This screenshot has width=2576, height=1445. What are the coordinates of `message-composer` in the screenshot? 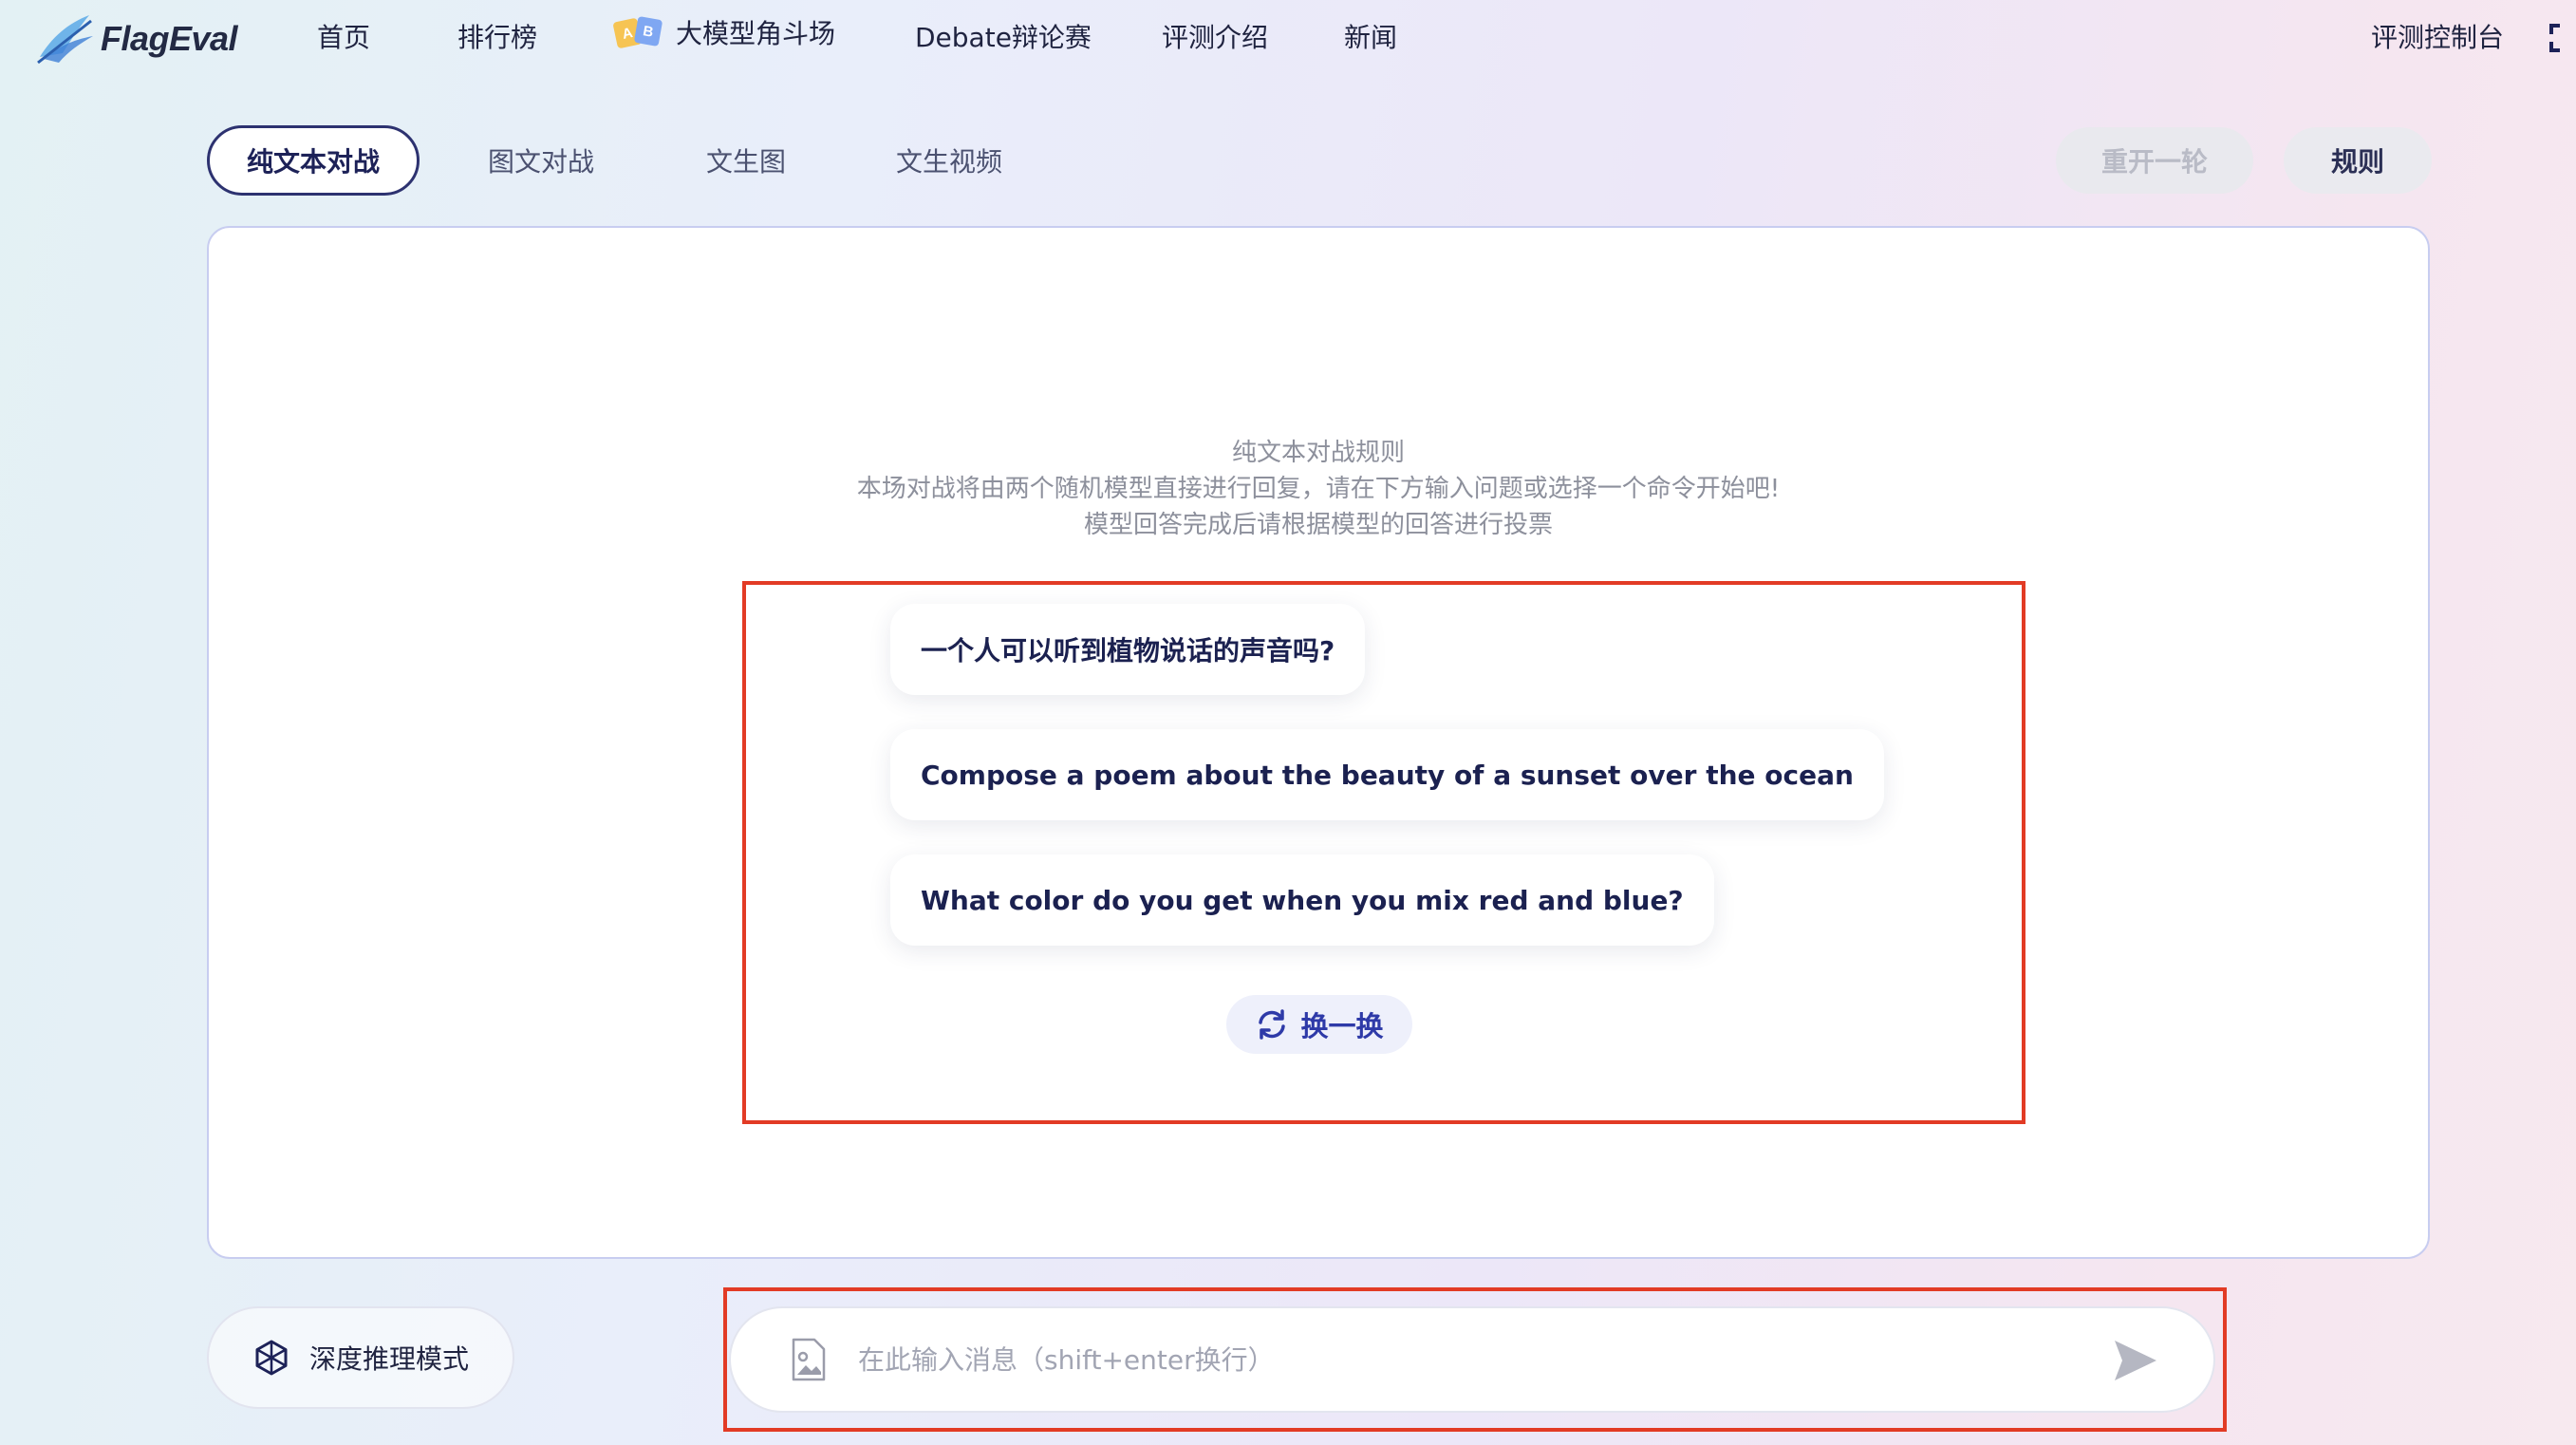 It's located at (1472, 1359).